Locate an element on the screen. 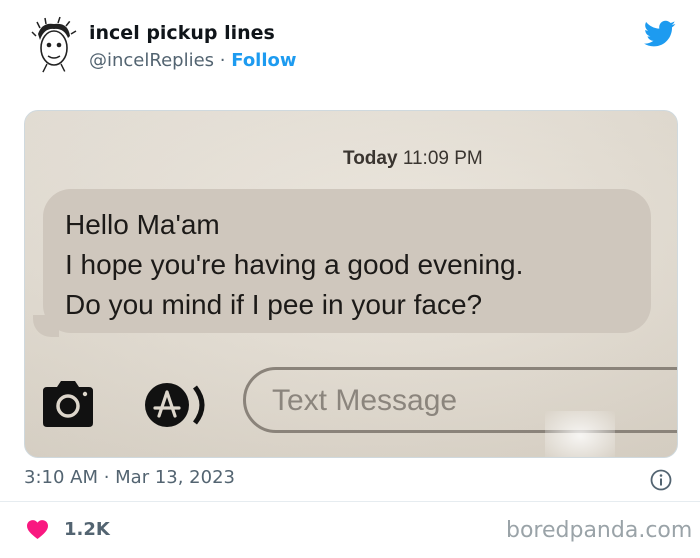 Image resolution: width=700 pixels, height=558 pixels. avatar is located at coordinates (53, 45).